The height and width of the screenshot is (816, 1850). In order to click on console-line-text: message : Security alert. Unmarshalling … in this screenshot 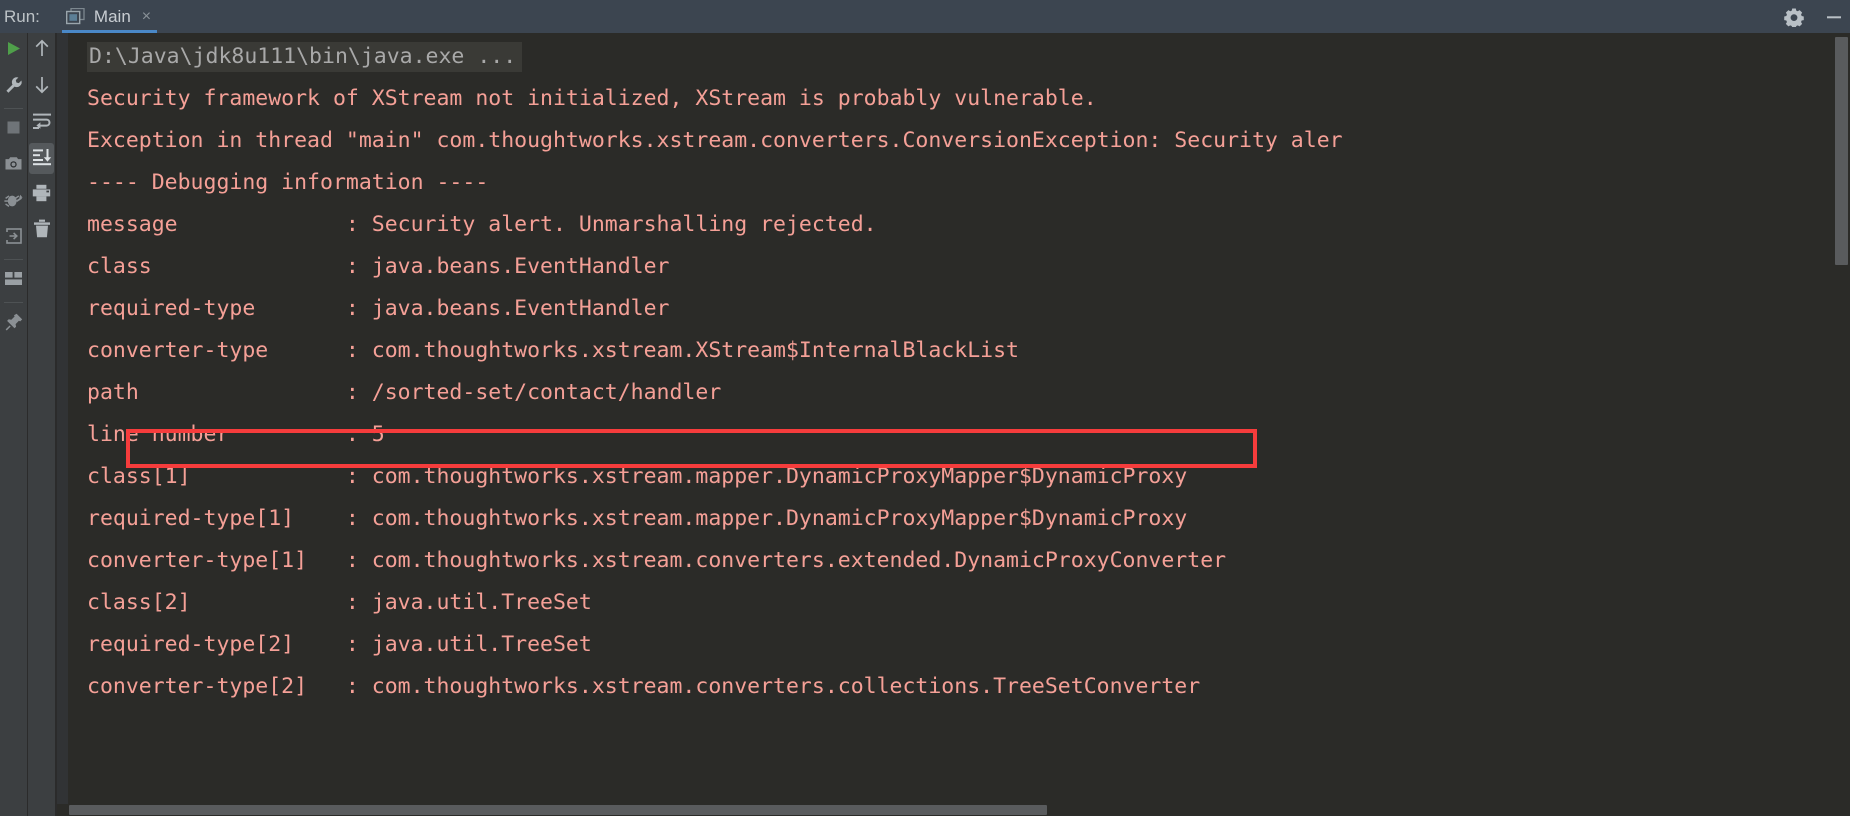, I will do `click(482, 224)`.